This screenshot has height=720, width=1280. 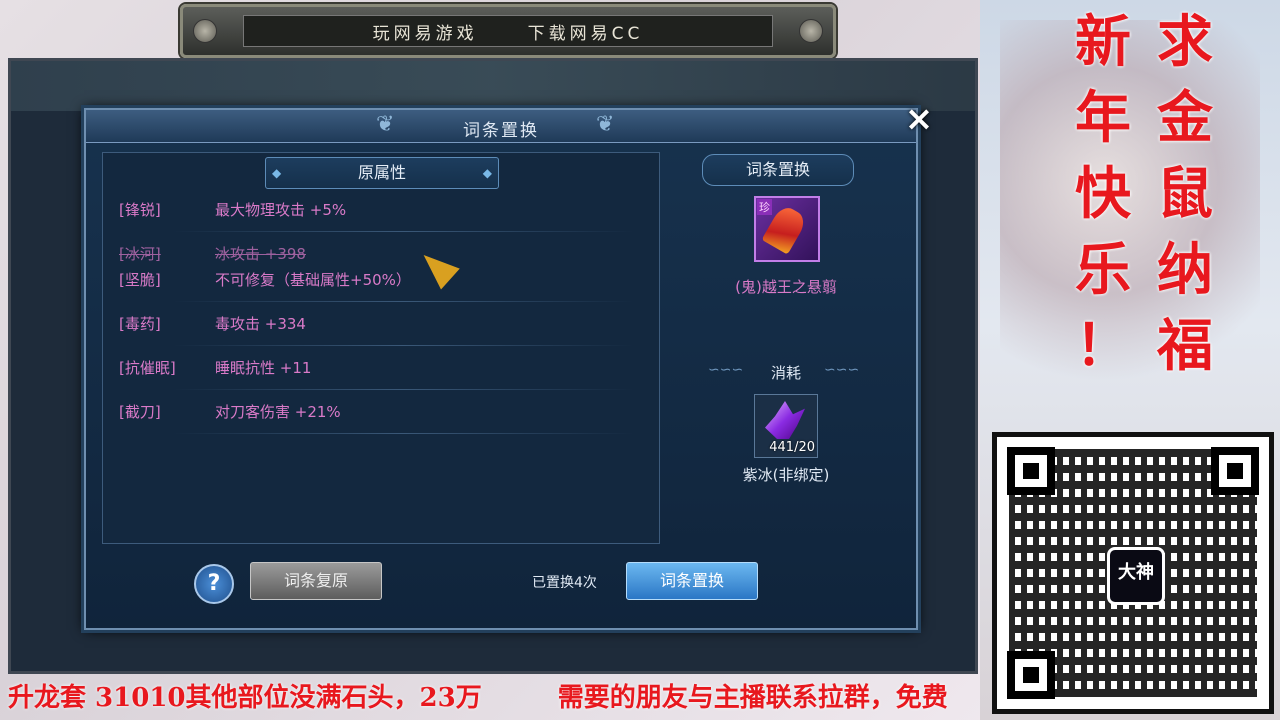 I want to click on promo-char: 鼠, so click(x=1185, y=194).